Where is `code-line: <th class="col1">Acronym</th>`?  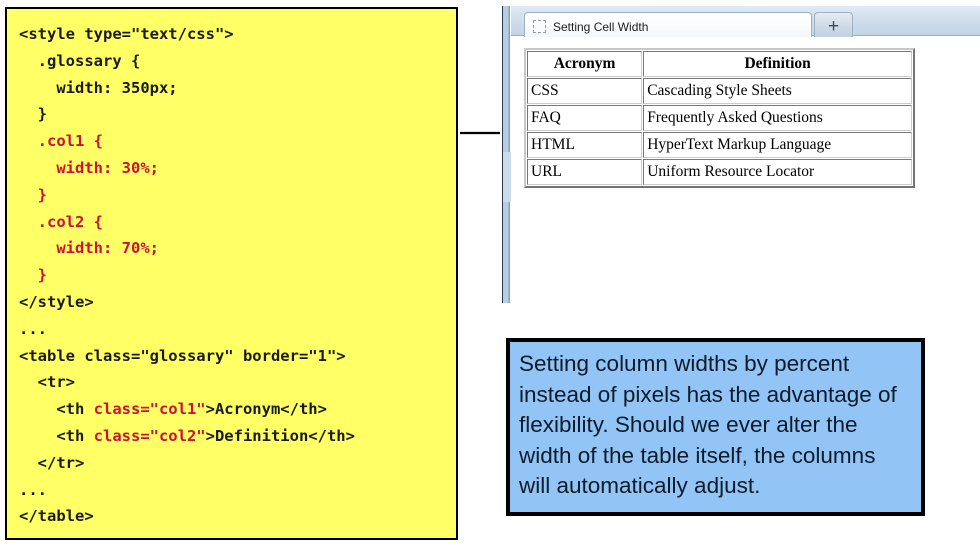
code-line: <th class="col1">Acronym</th> is located at coordinates (237, 409).